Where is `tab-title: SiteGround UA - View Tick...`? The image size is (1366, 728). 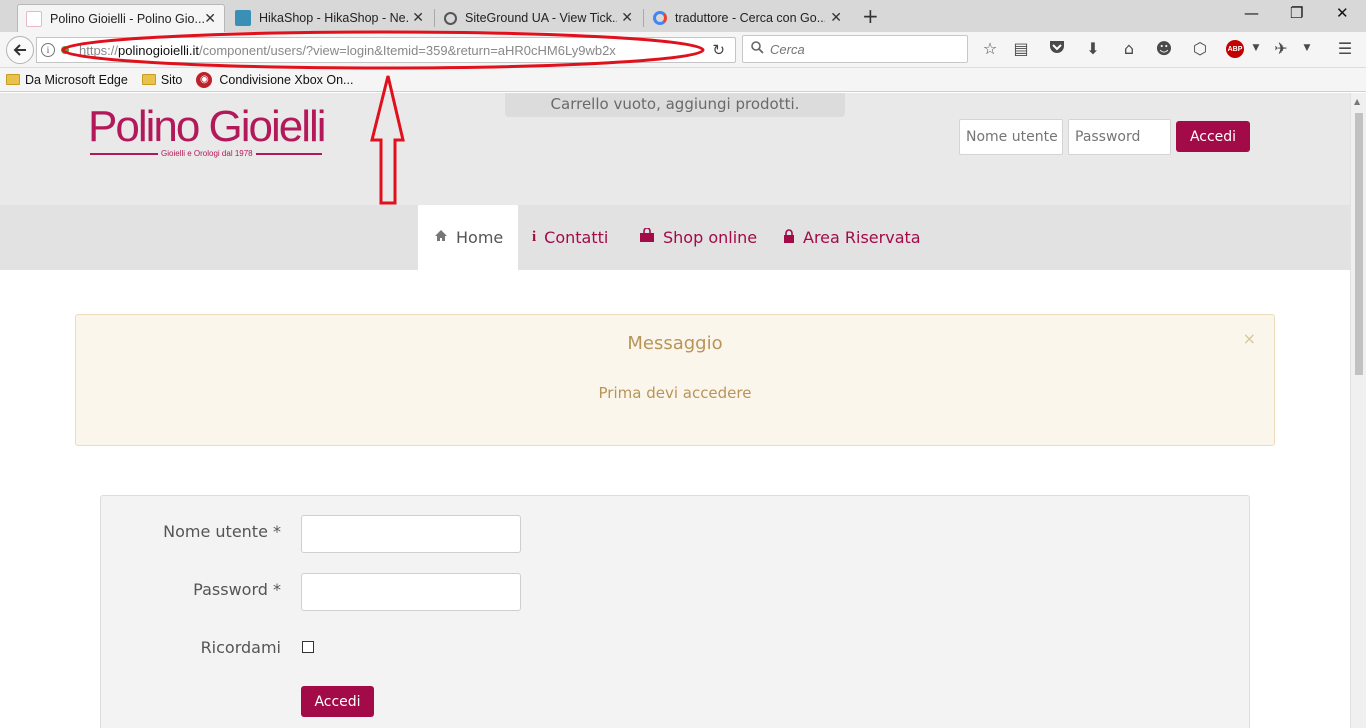 tab-title: SiteGround UA - View Tick... is located at coordinates (541, 18).